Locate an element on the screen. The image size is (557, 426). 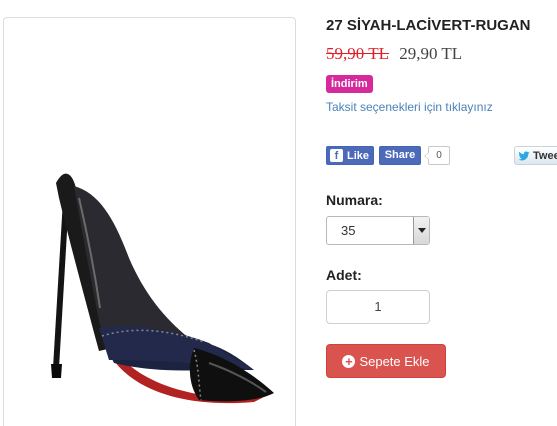
facebook-like-button: f Like is located at coordinates (350, 155).